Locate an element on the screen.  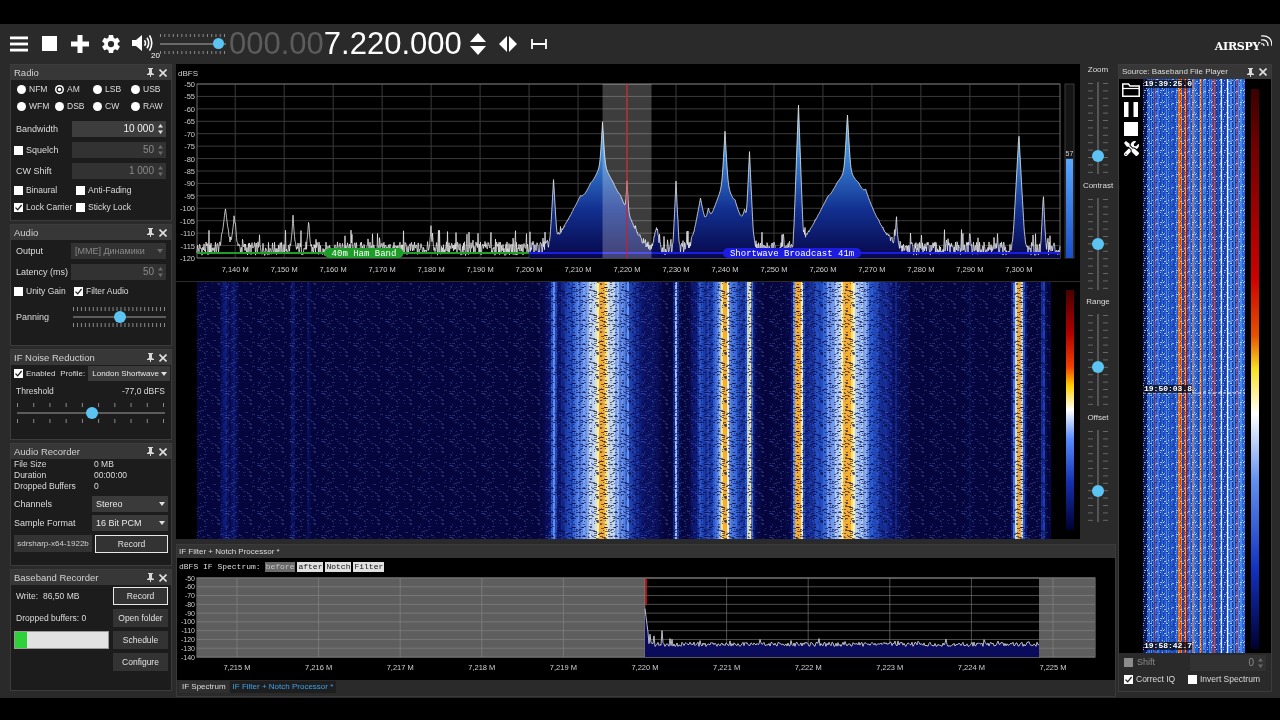
if-spectrum-caption: dBFS IF Spectrum: is located at coordinates (220, 566).